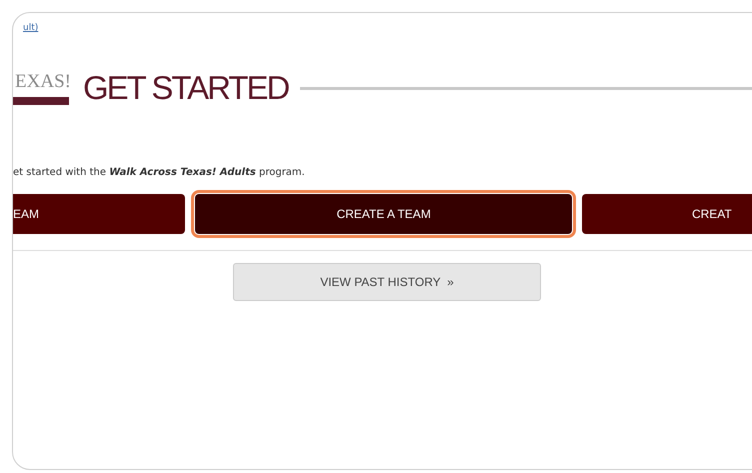  I want to click on intro-text: et started with the Walk Across Texas! Adults program., so click(159, 172).